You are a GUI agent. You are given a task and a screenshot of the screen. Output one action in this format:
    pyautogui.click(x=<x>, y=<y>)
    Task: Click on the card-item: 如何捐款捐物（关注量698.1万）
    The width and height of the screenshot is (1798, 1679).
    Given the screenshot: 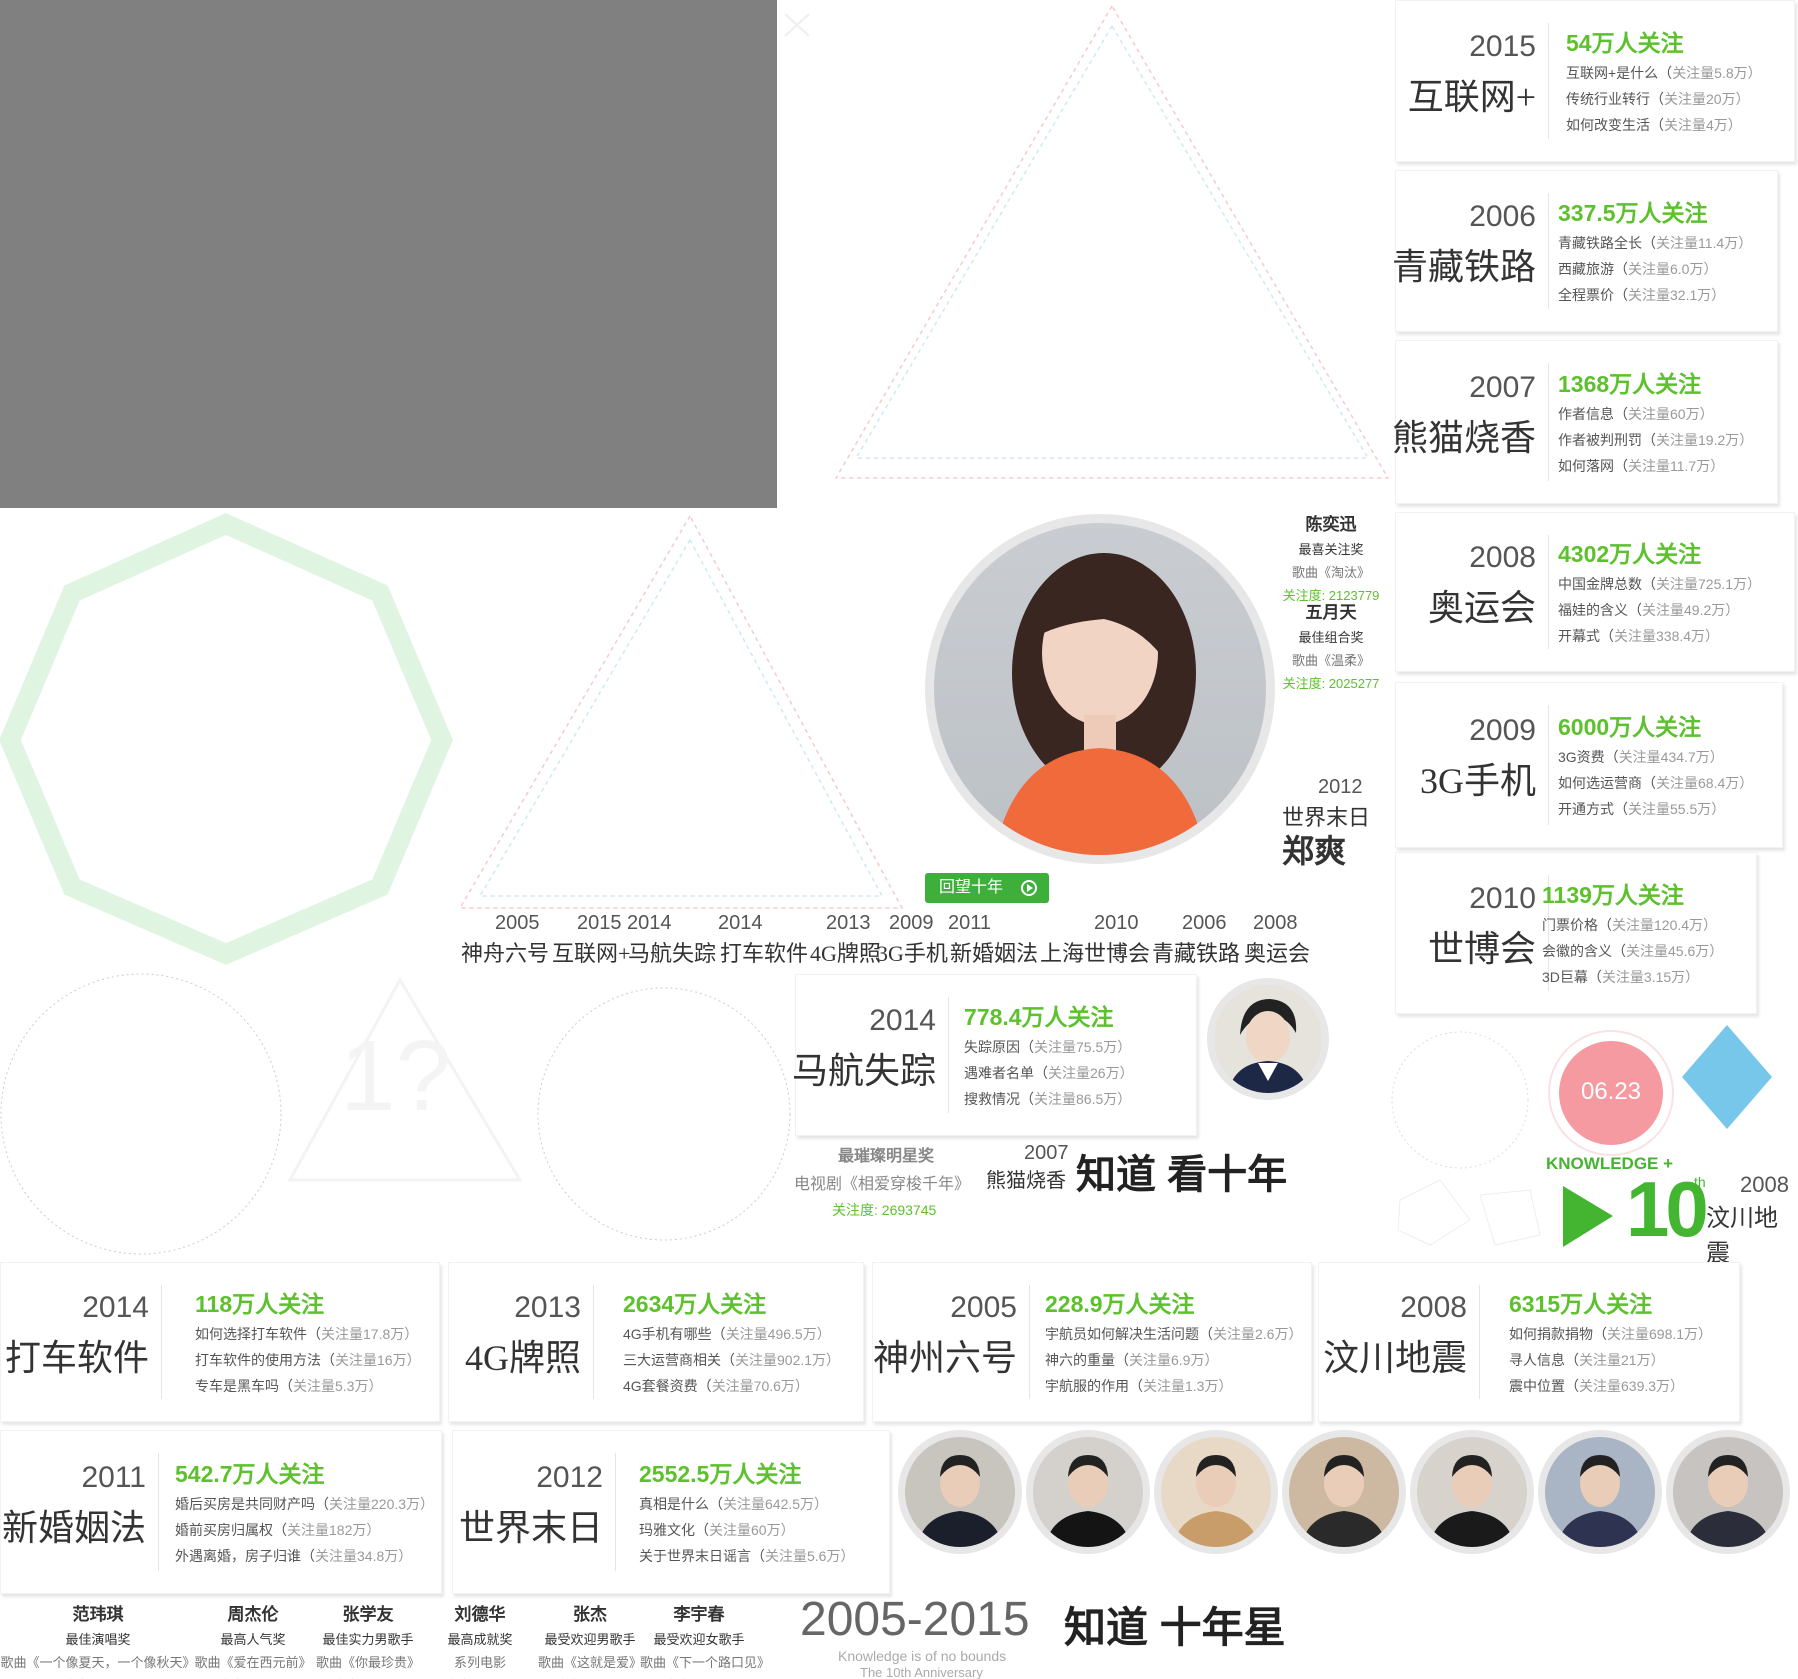 What is the action you would take?
    pyautogui.click(x=1610, y=1334)
    